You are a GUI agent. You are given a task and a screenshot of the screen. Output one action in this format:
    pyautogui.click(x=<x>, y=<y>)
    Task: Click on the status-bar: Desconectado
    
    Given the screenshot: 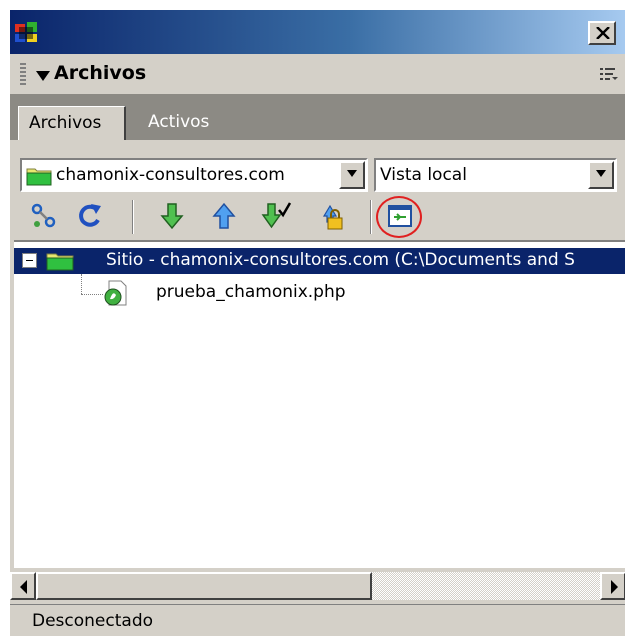 What is the action you would take?
    pyautogui.click(x=317, y=620)
    